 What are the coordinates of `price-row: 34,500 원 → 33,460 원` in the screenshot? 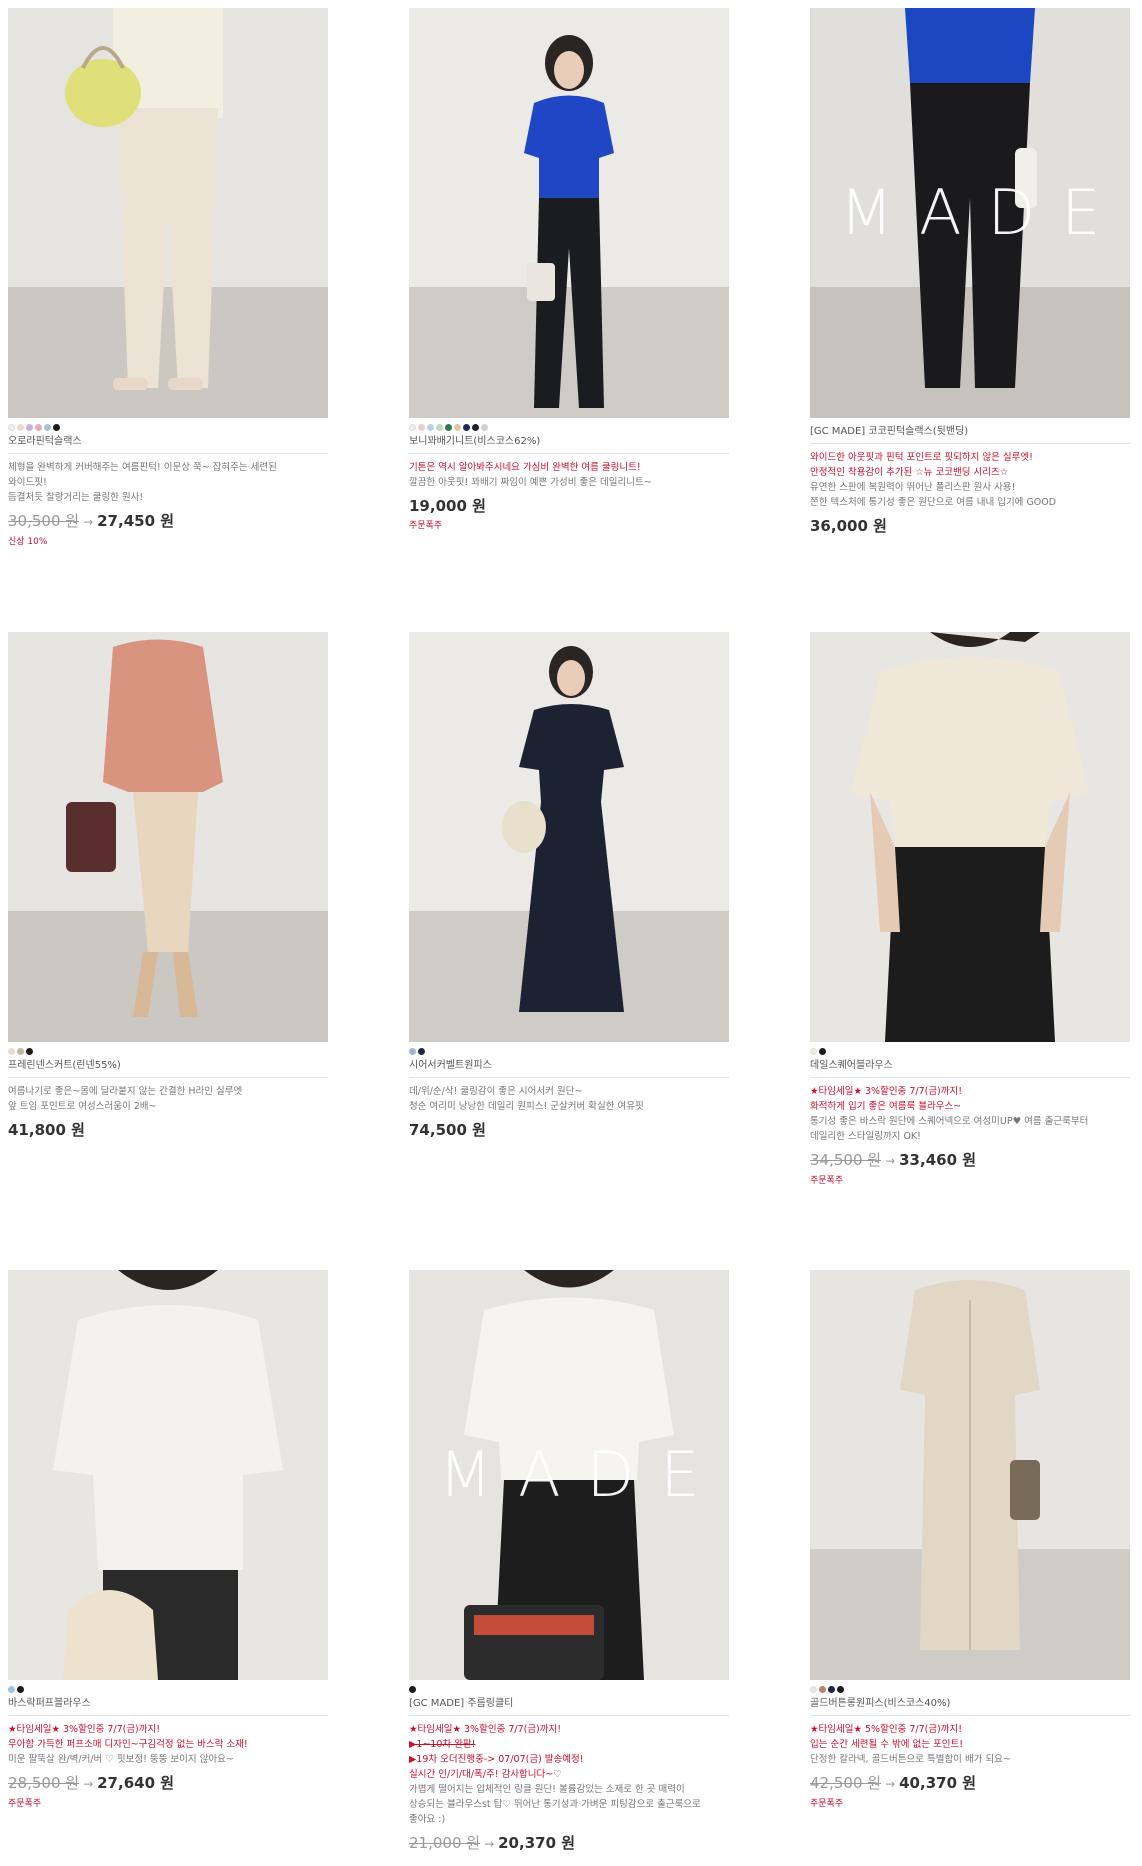 It's located at (970, 1160).